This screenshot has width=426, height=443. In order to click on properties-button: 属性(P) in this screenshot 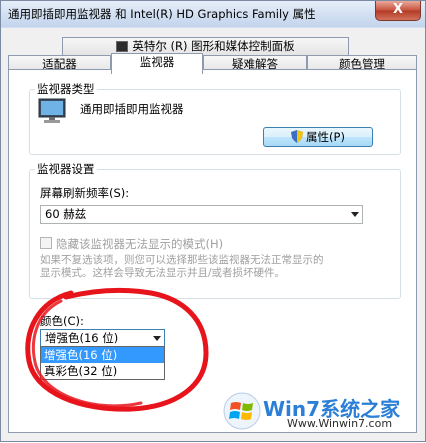, I will do `click(318, 137)`.